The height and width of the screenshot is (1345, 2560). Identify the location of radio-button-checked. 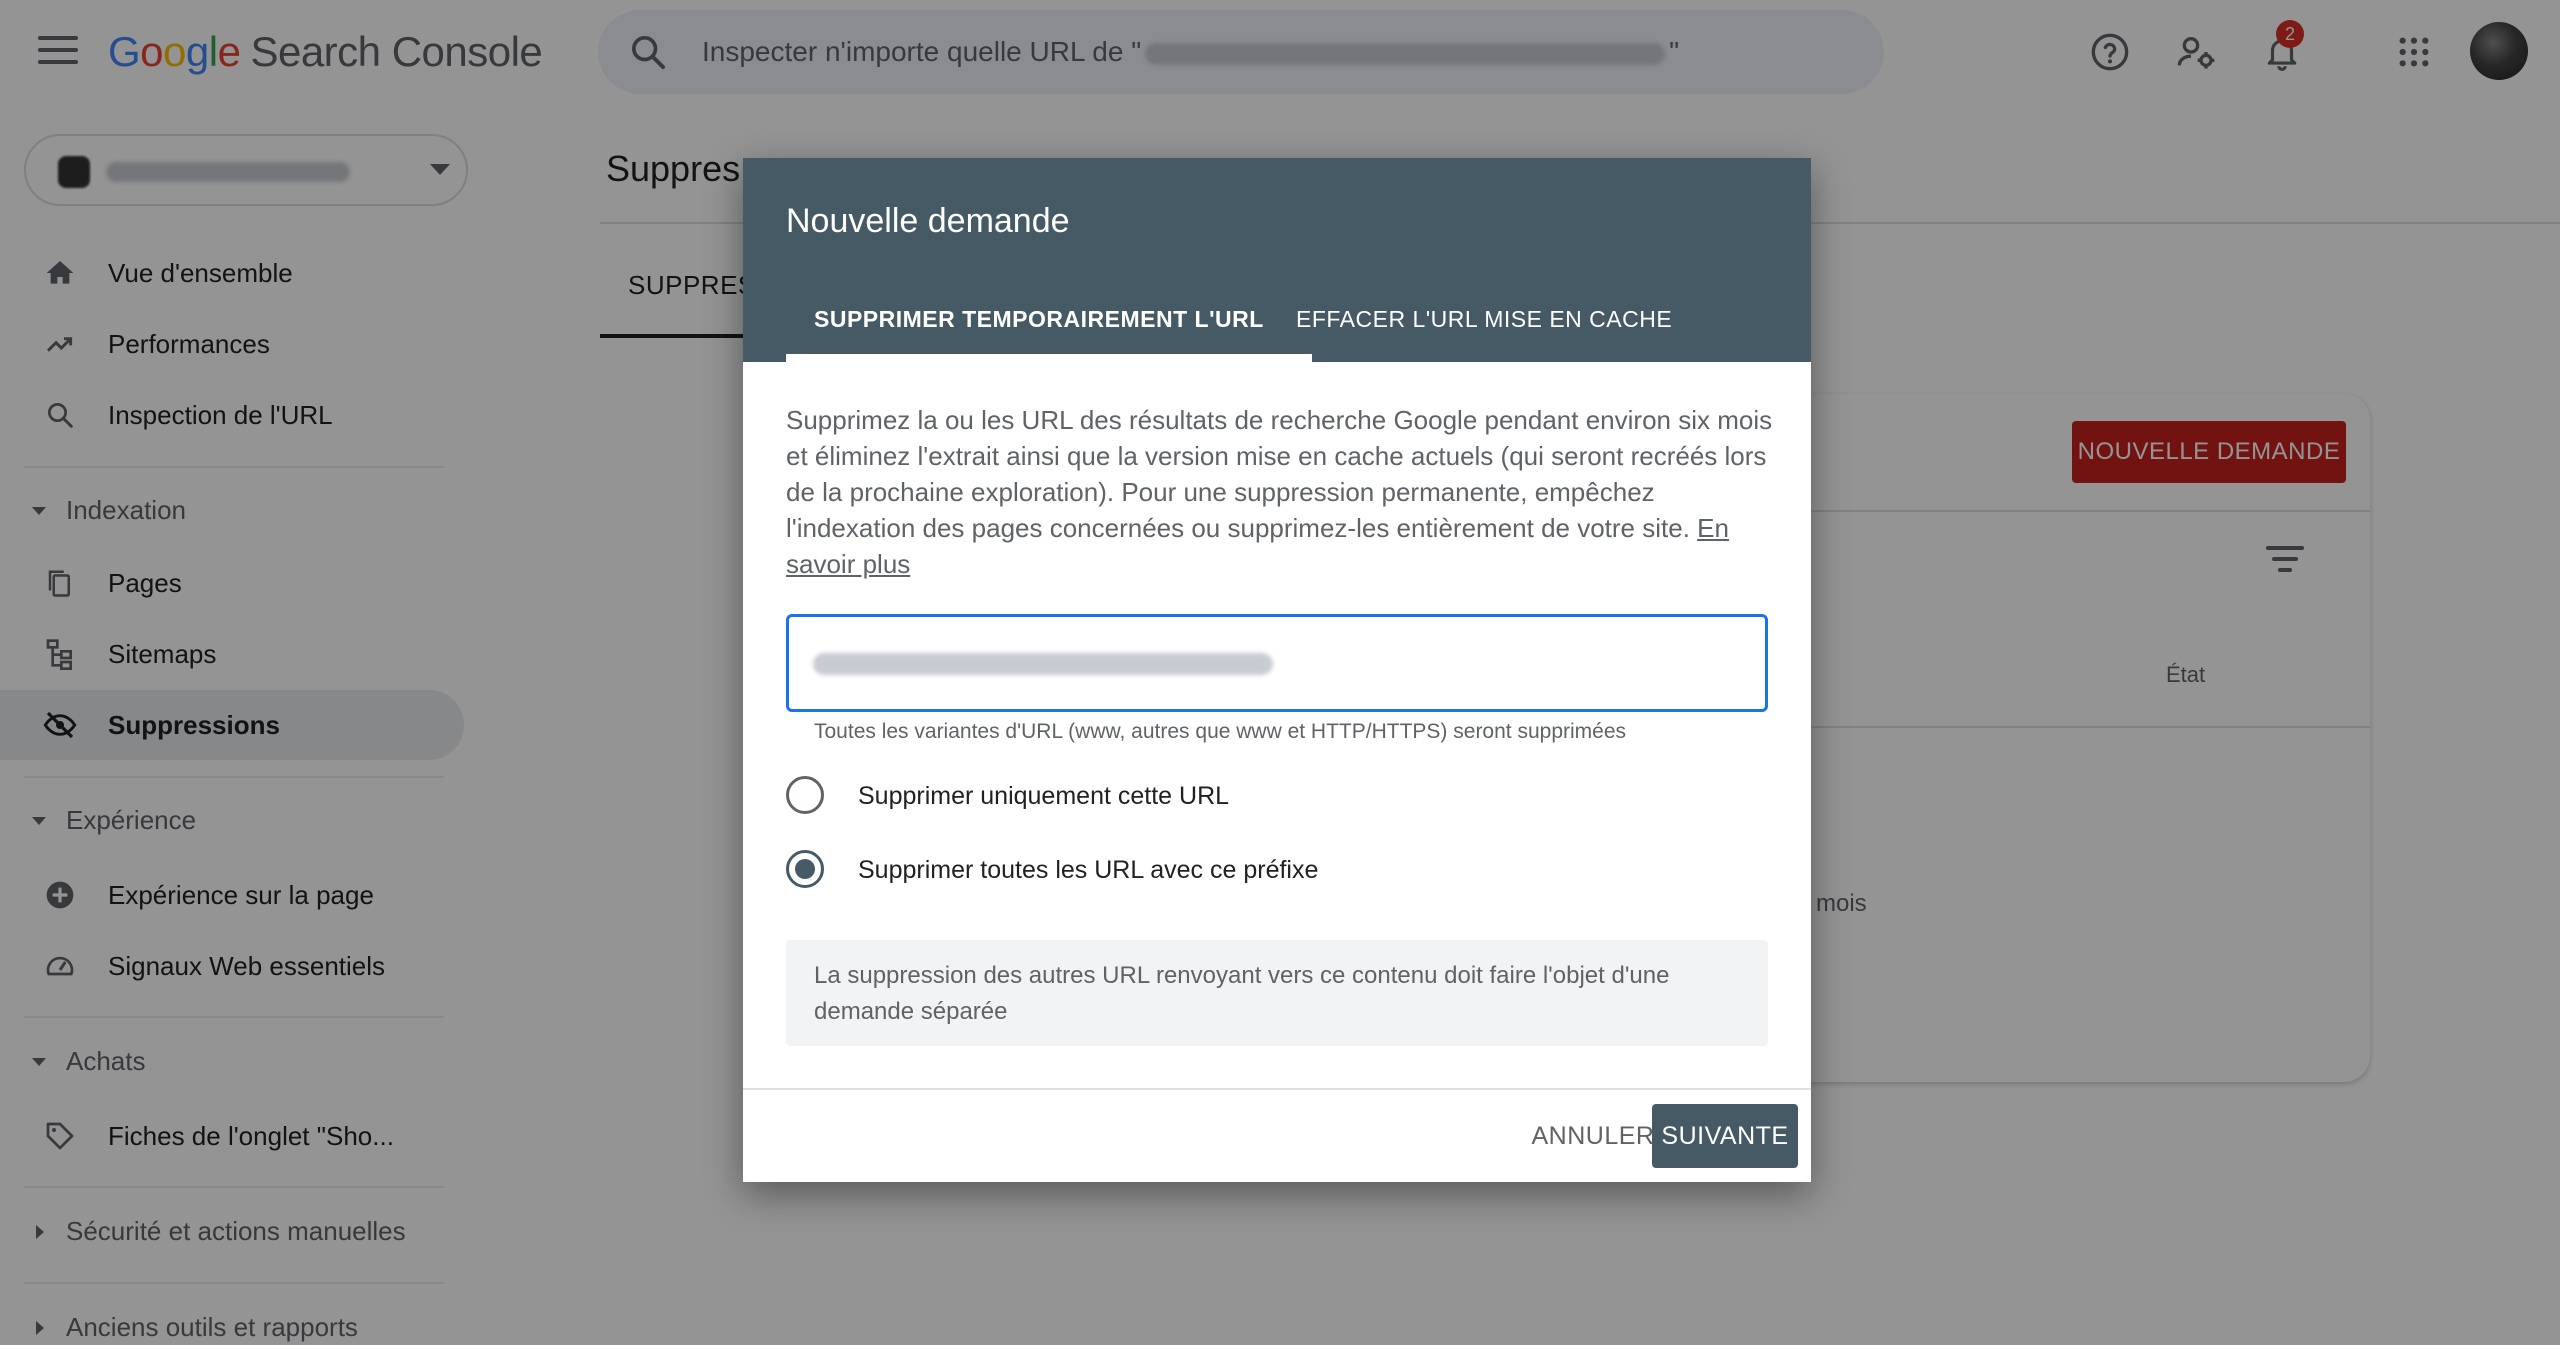
(805, 869).